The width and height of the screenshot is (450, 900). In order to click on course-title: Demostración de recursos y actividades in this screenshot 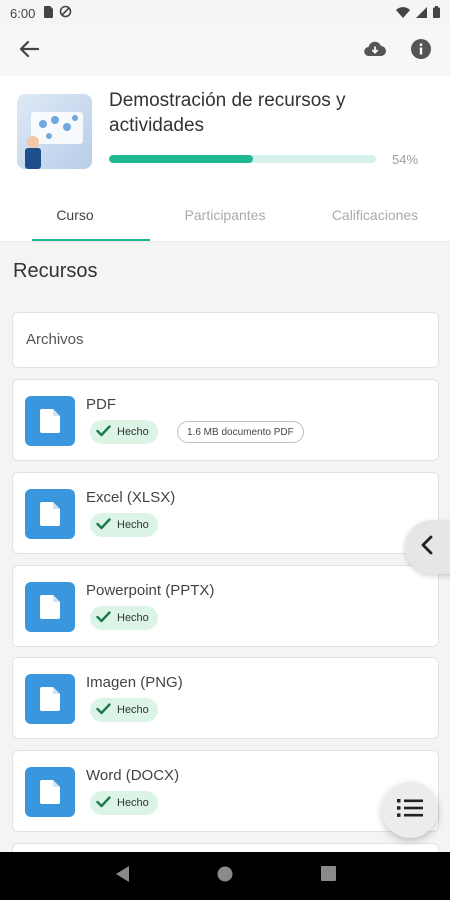, I will do `click(227, 113)`.